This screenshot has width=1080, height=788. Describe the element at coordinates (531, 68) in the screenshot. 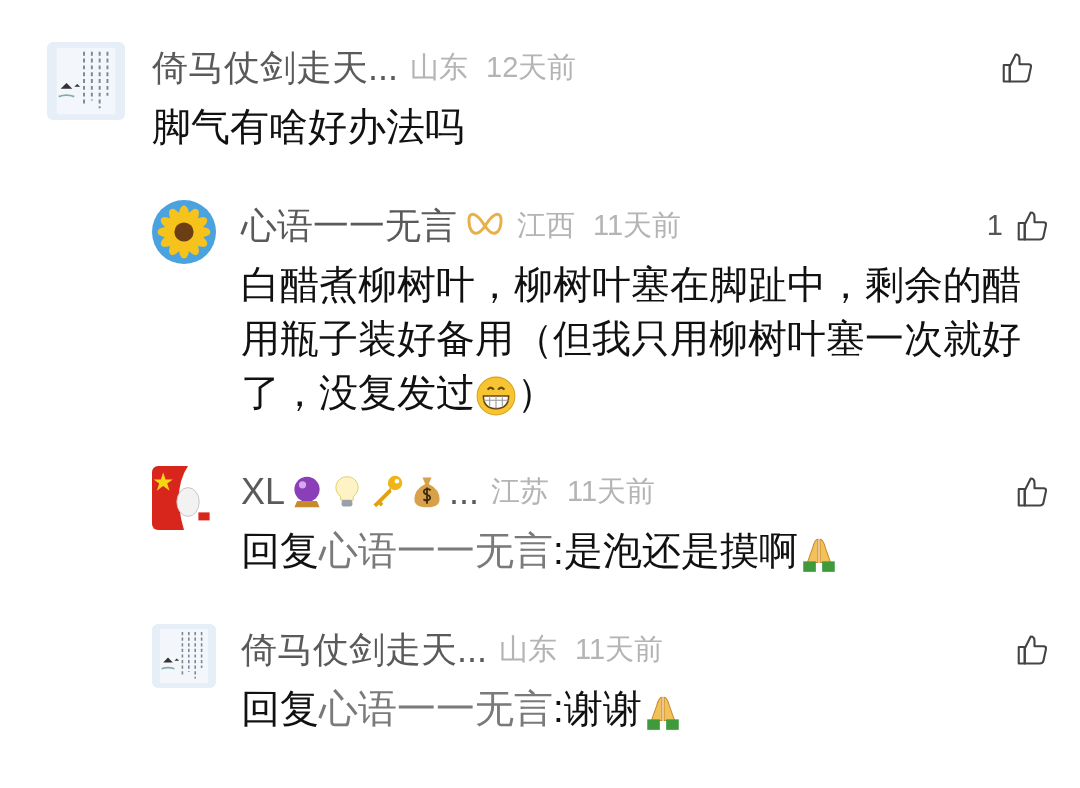

I see `timestamp: 12天前` at that location.